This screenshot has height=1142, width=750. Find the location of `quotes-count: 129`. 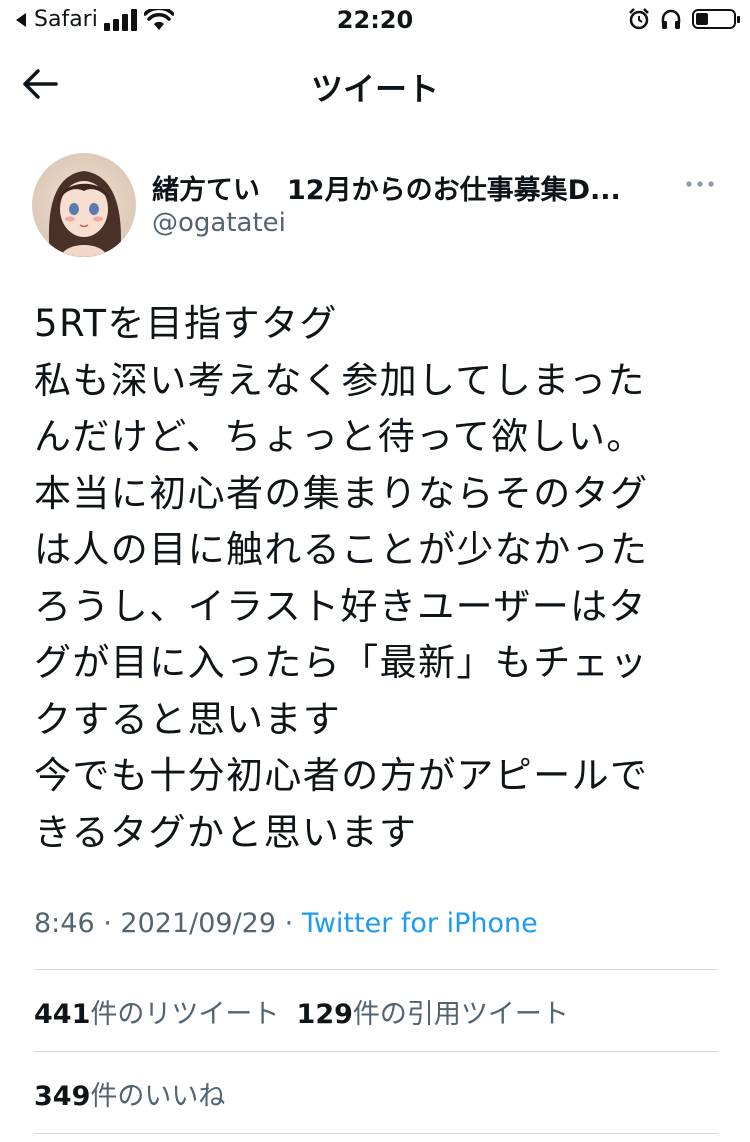

quotes-count: 129 is located at coordinates (324, 1014).